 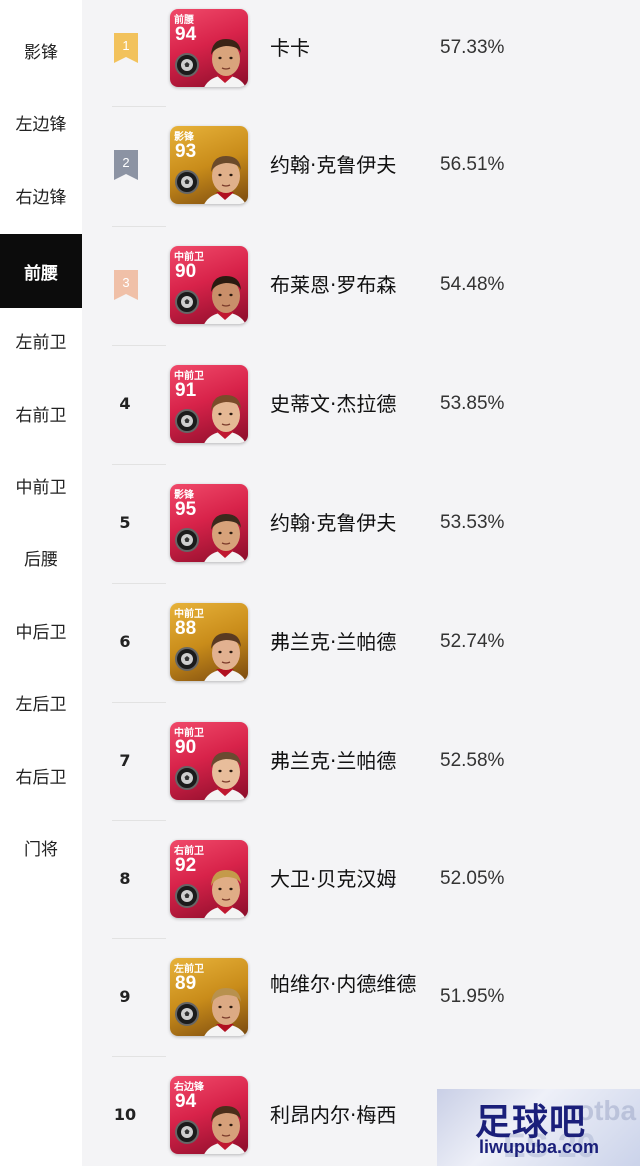 I want to click on player-name: 帕维尔·内德维德, so click(x=343, y=984).